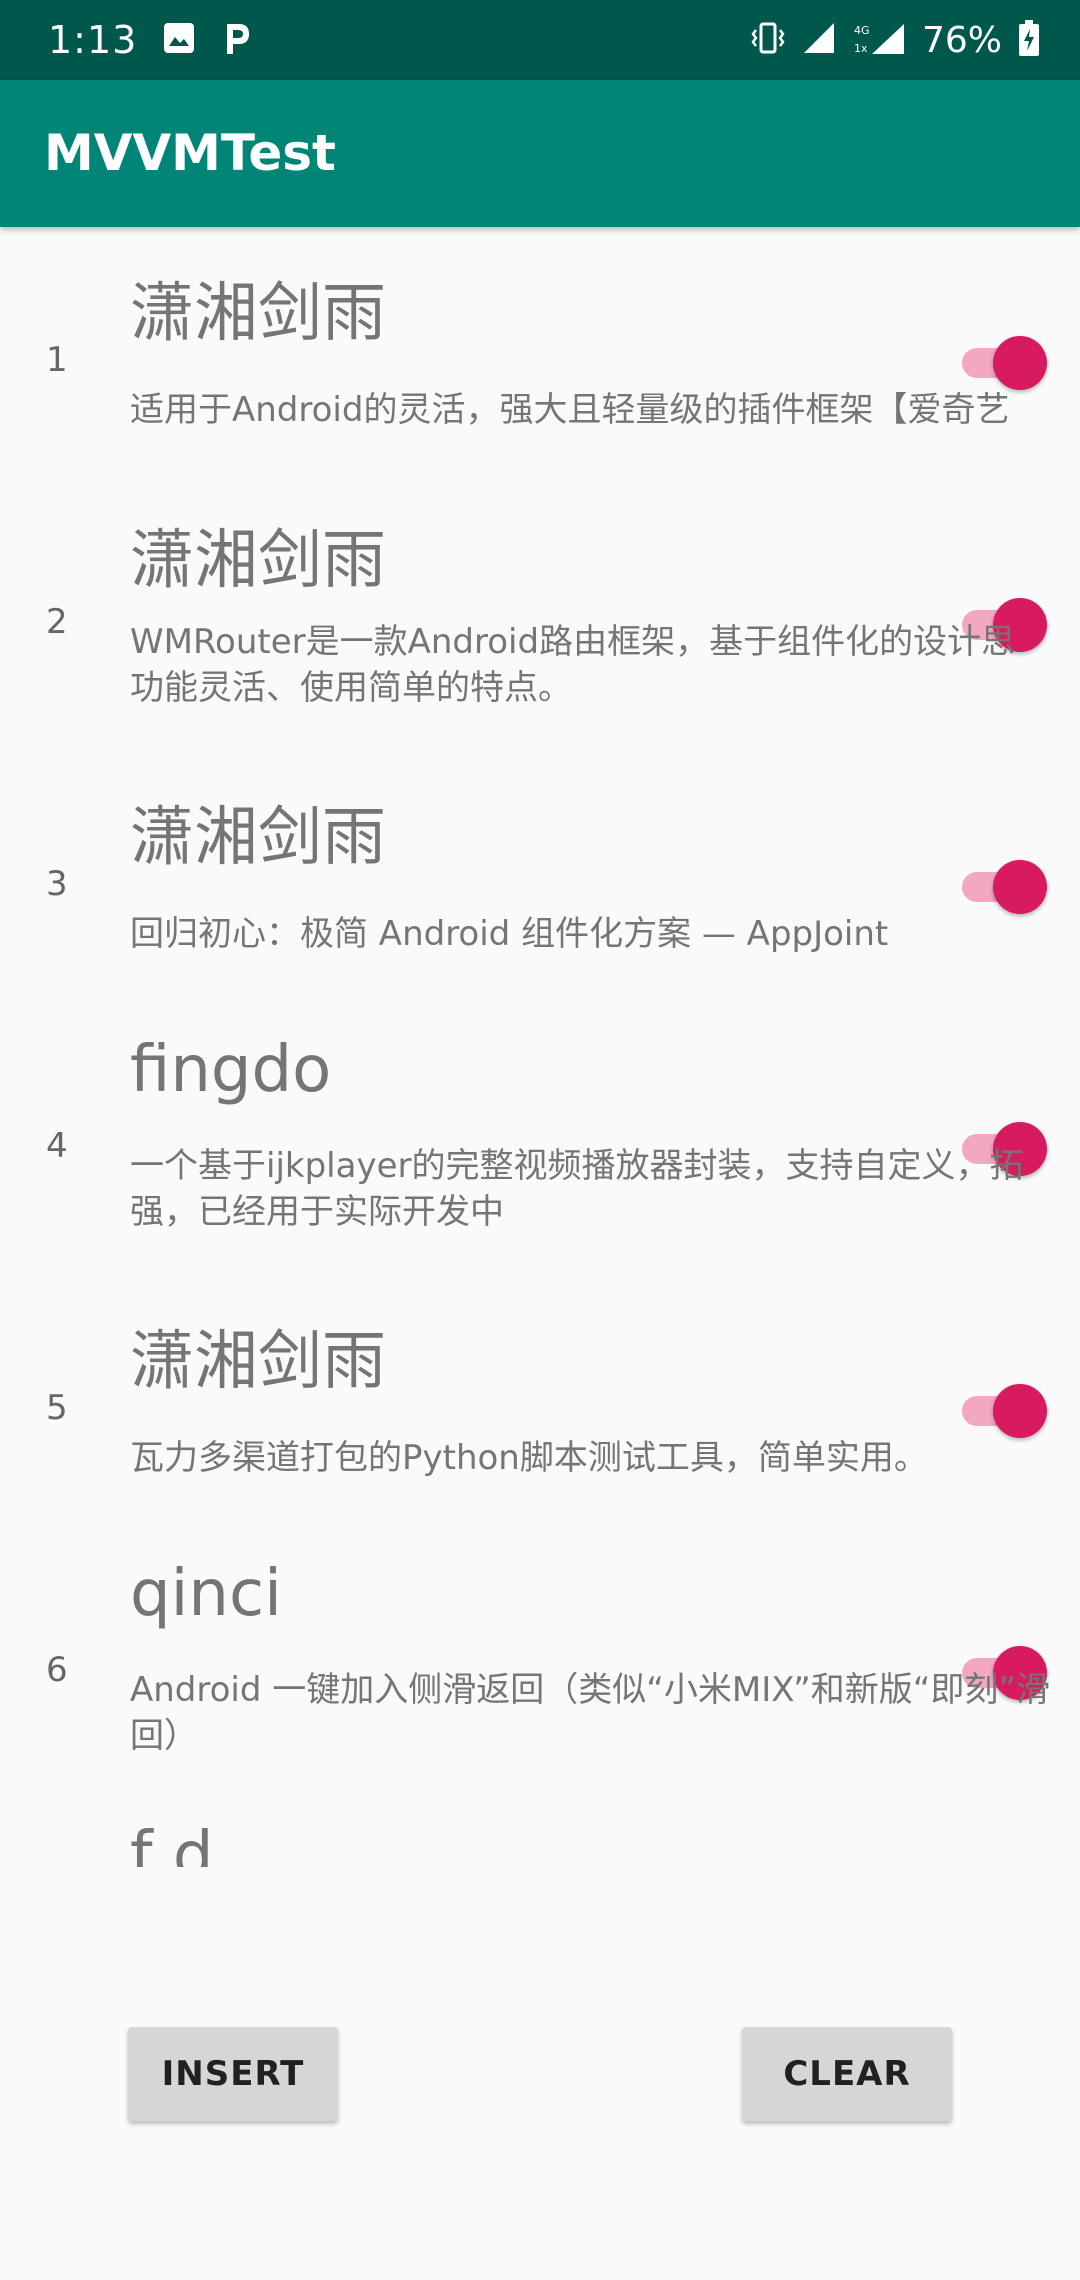 The height and width of the screenshot is (2280, 1080). Describe the element at coordinates (57, 1146) in the screenshot. I see `item-index: 4` at that location.